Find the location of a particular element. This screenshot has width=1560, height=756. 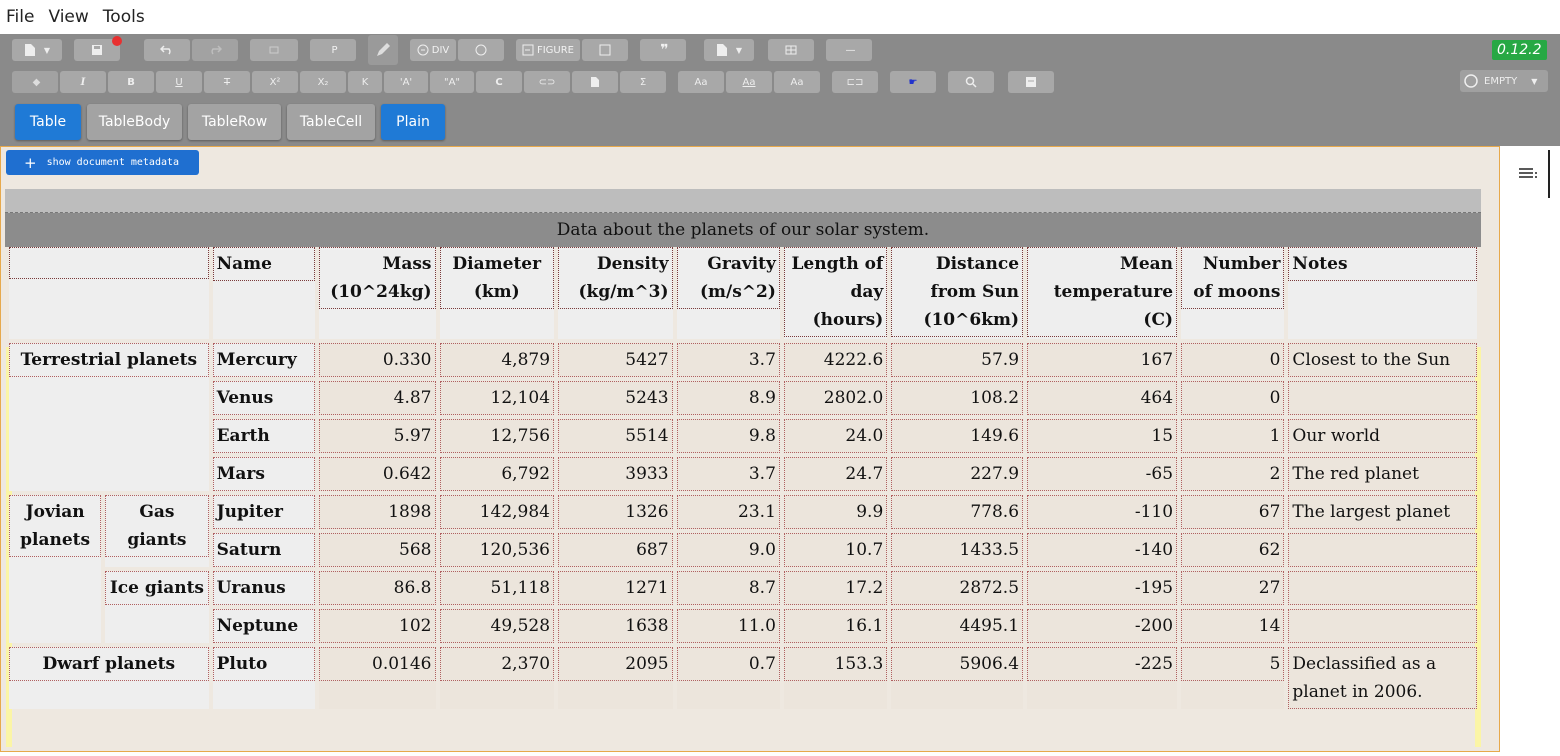

show-metadata-button: + show document metadata is located at coordinates (102, 162).